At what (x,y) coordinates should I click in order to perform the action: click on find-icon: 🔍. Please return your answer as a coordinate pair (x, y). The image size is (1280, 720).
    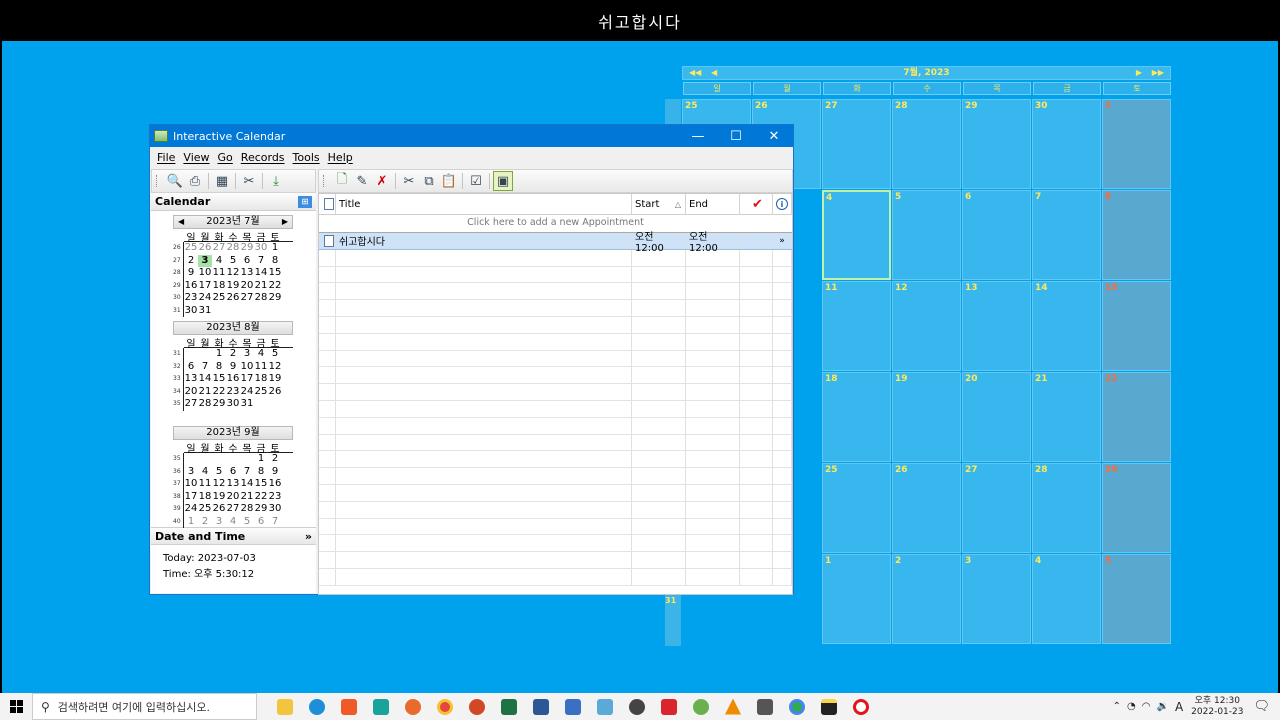
    Looking at the image, I should click on (175, 181).